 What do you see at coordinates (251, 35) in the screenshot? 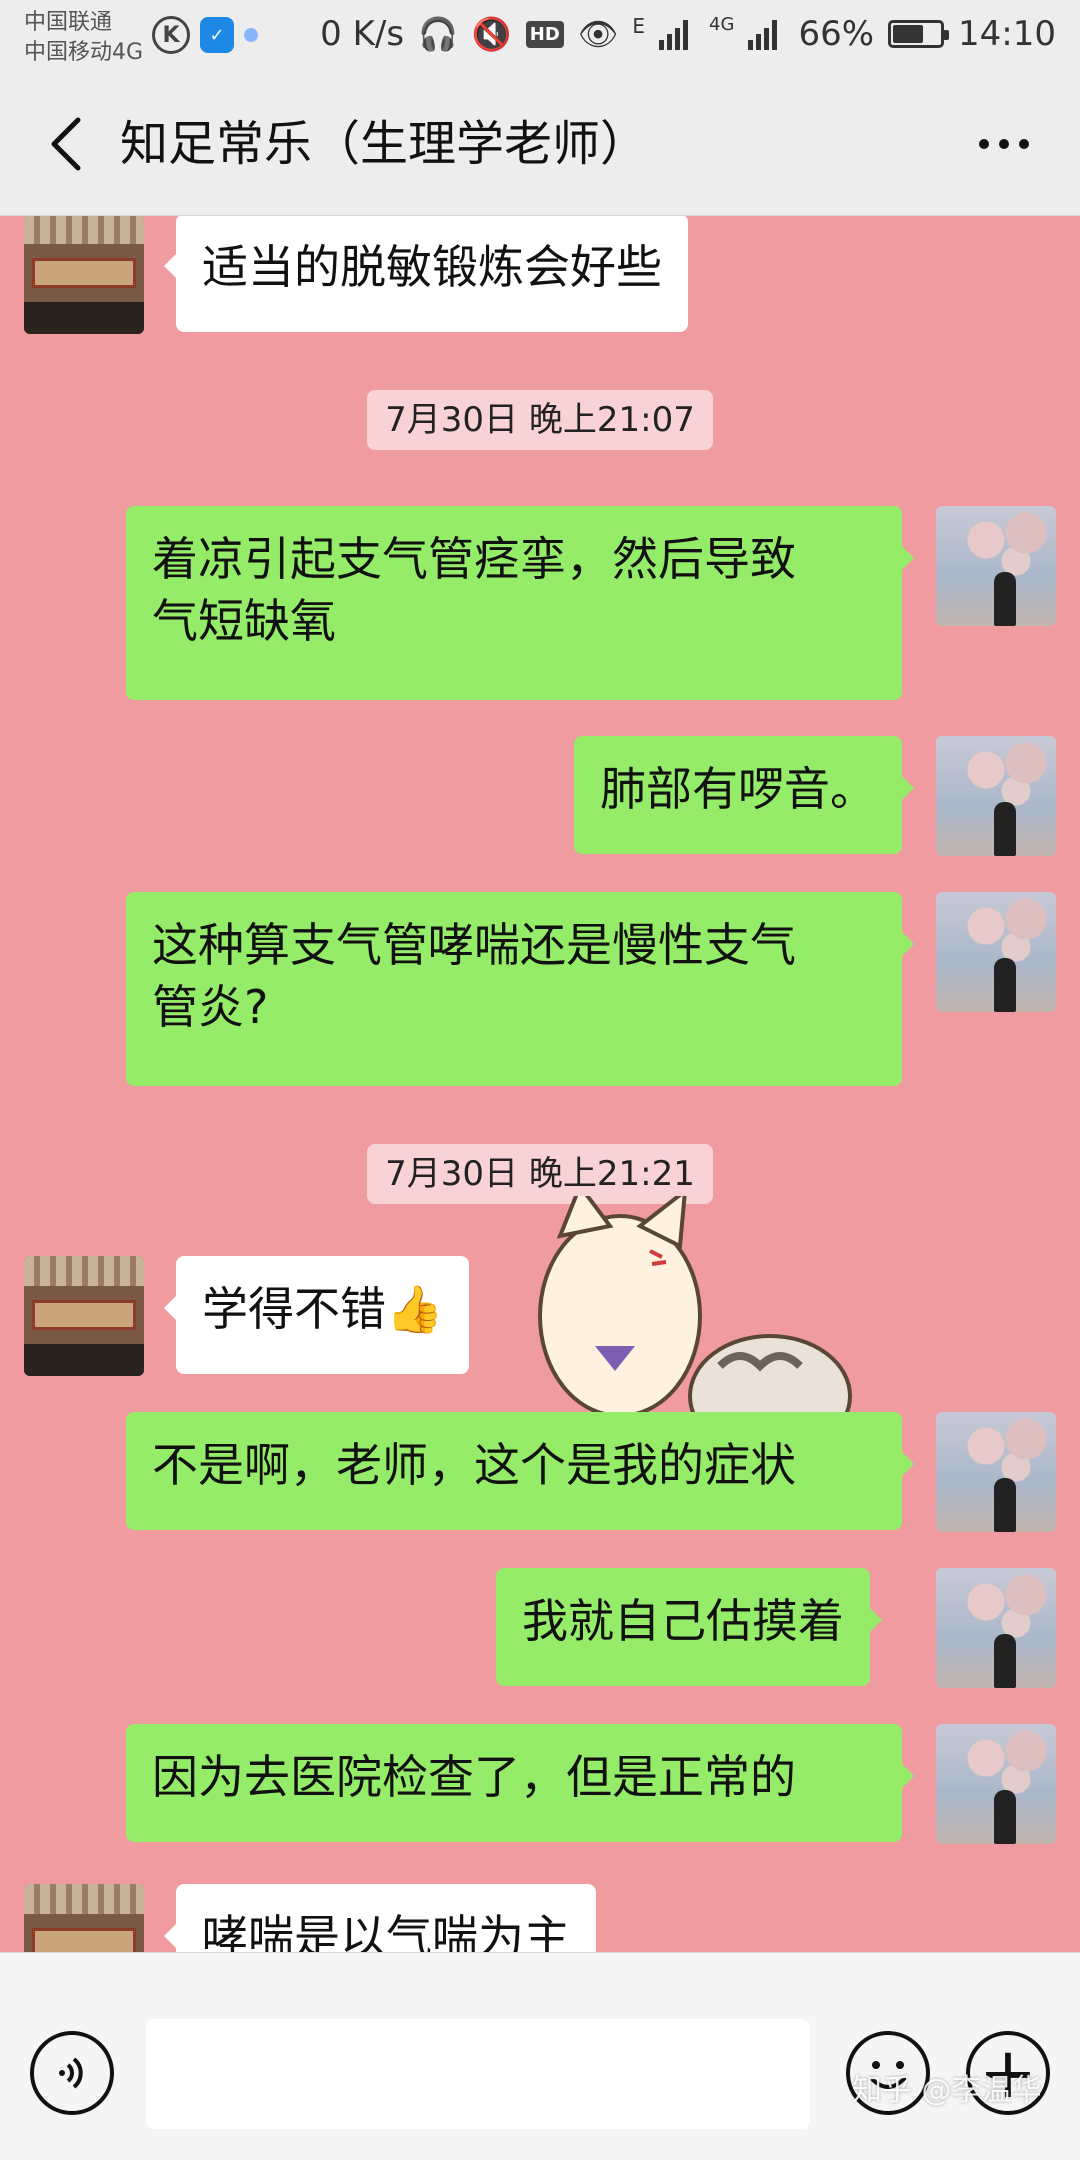
I see `notification-dot-icon` at bounding box center [251, 35].